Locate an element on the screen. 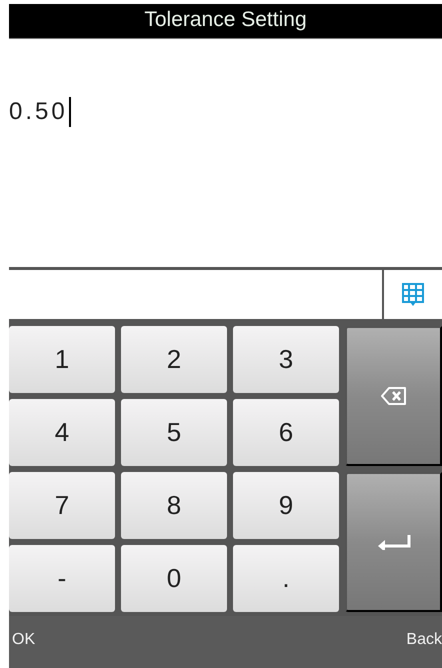 Image resolution: width=442 pixels, height=668 pixels. enter-button is located at coordinates (393, 542).